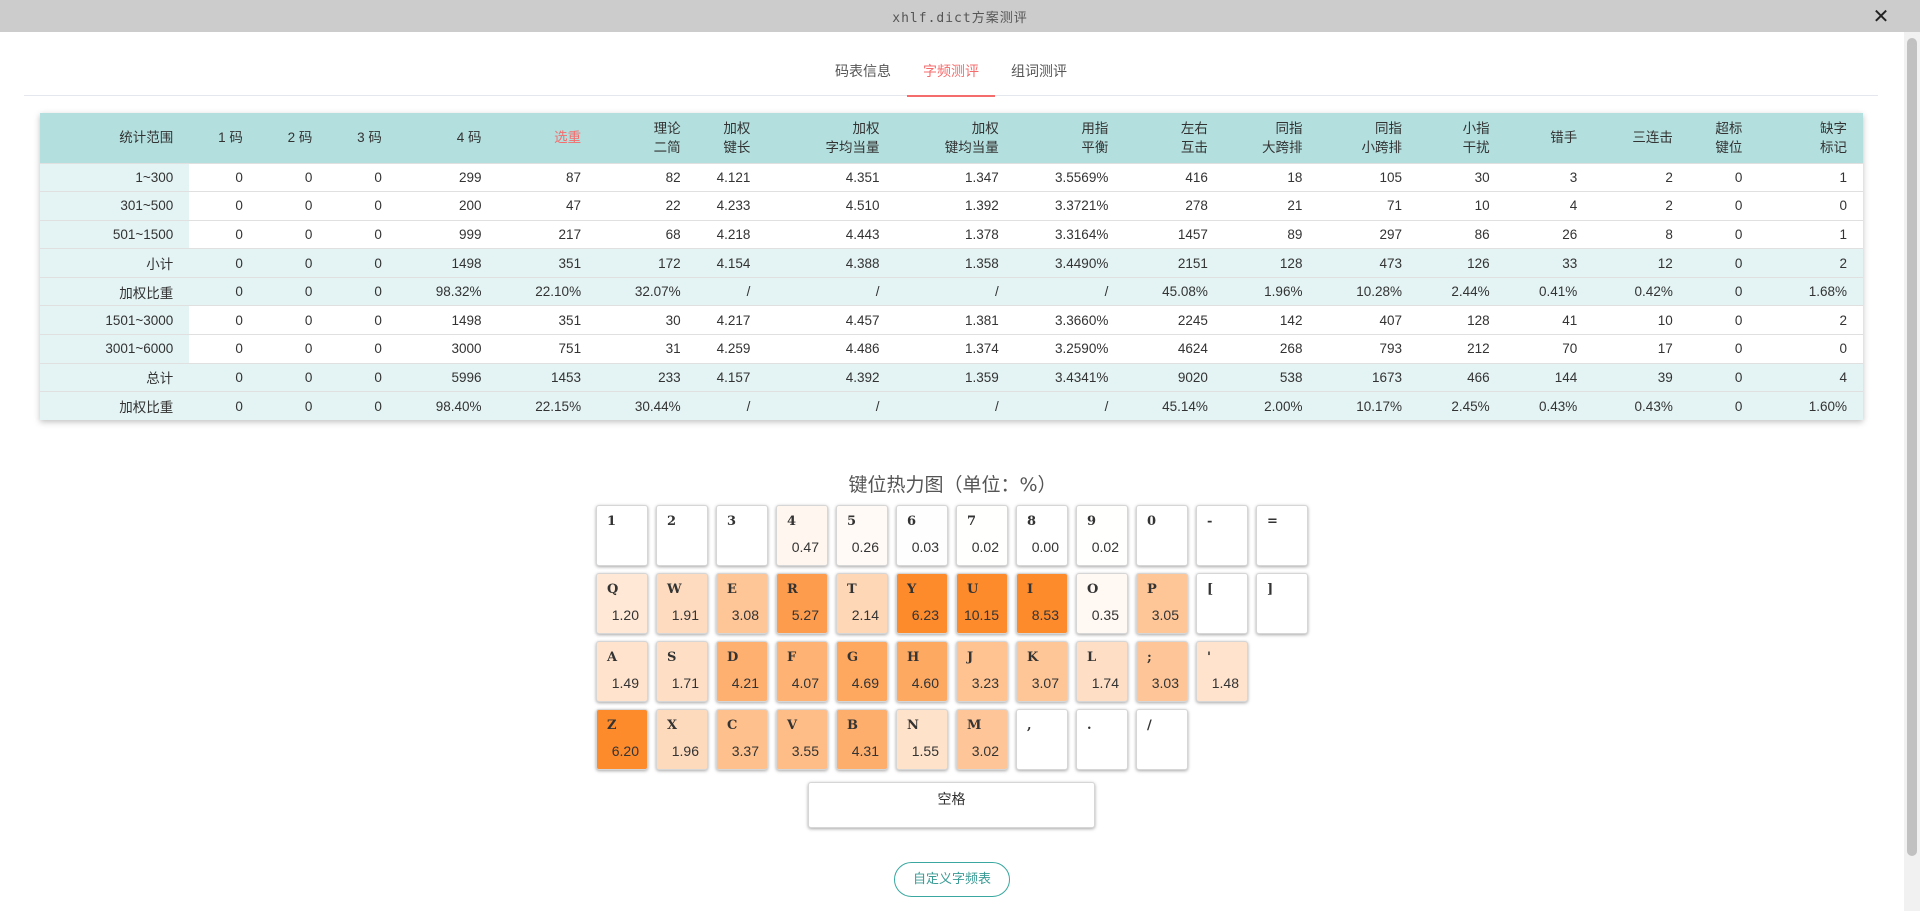 This screenshot has width=1920, height=911. Describe the element at coordinates (1912, 447) in the screenshot. I see `scrollbar-thumb` at that location.